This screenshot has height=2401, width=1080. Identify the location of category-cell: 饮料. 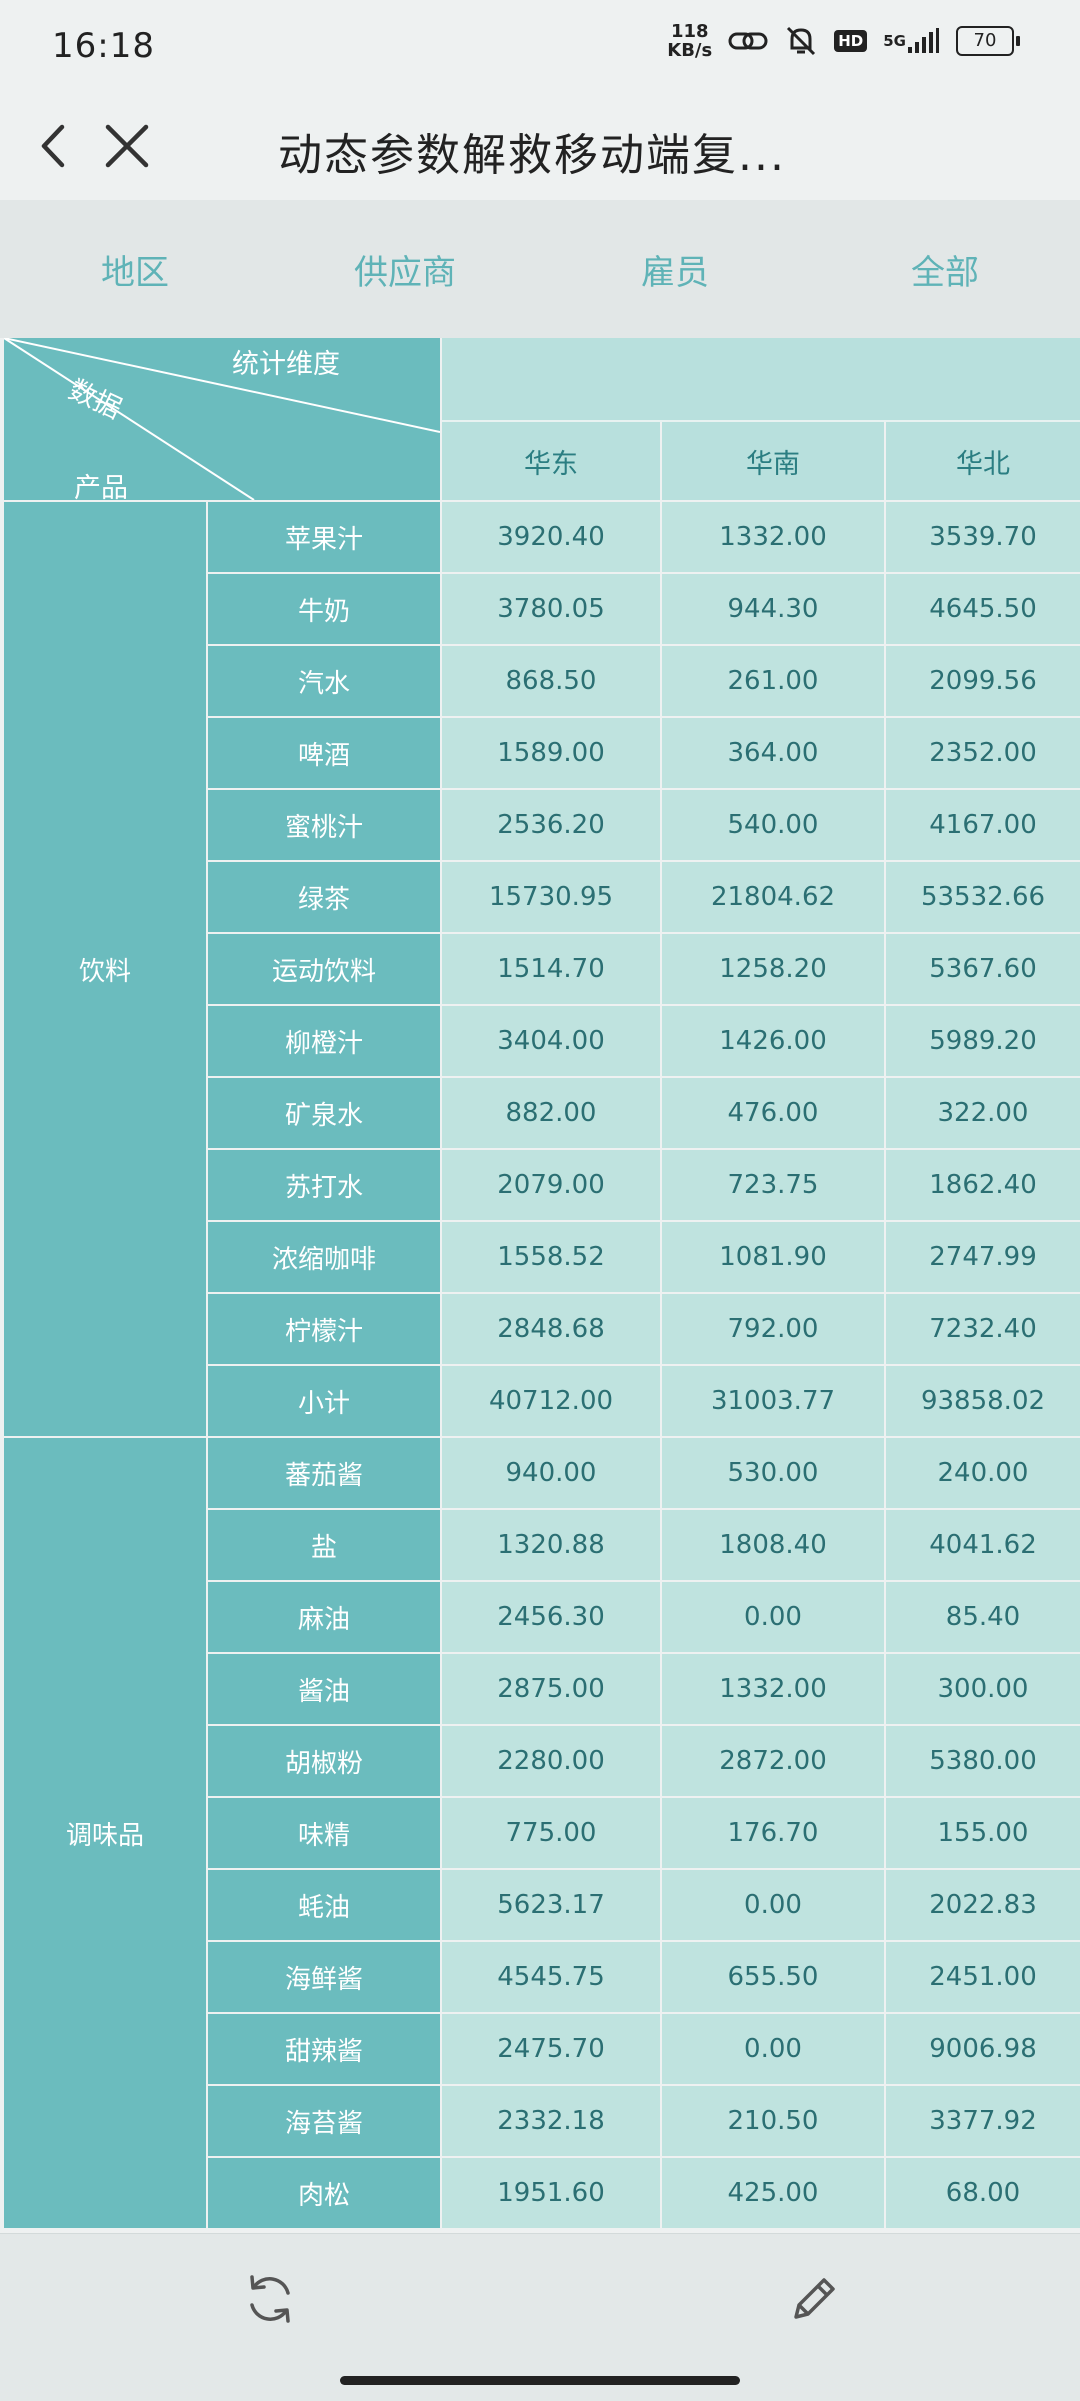
(105, 969).